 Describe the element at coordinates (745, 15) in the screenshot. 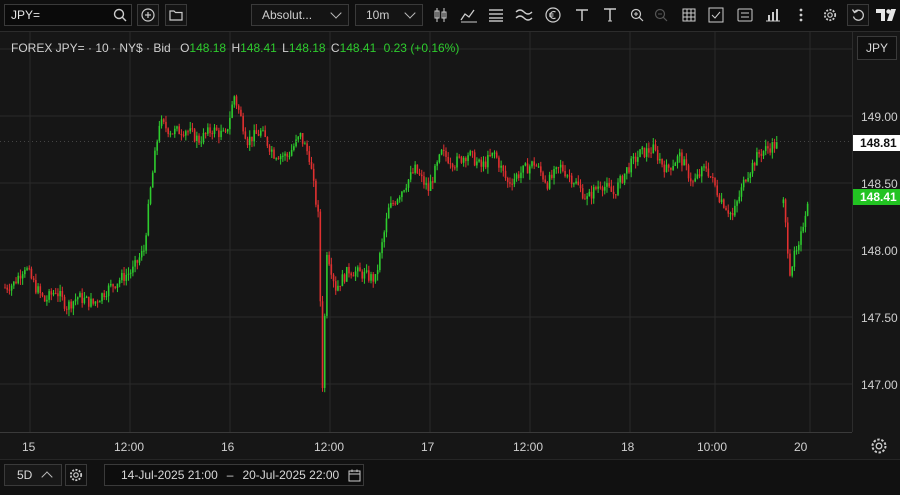

I see `news-button` at that location.